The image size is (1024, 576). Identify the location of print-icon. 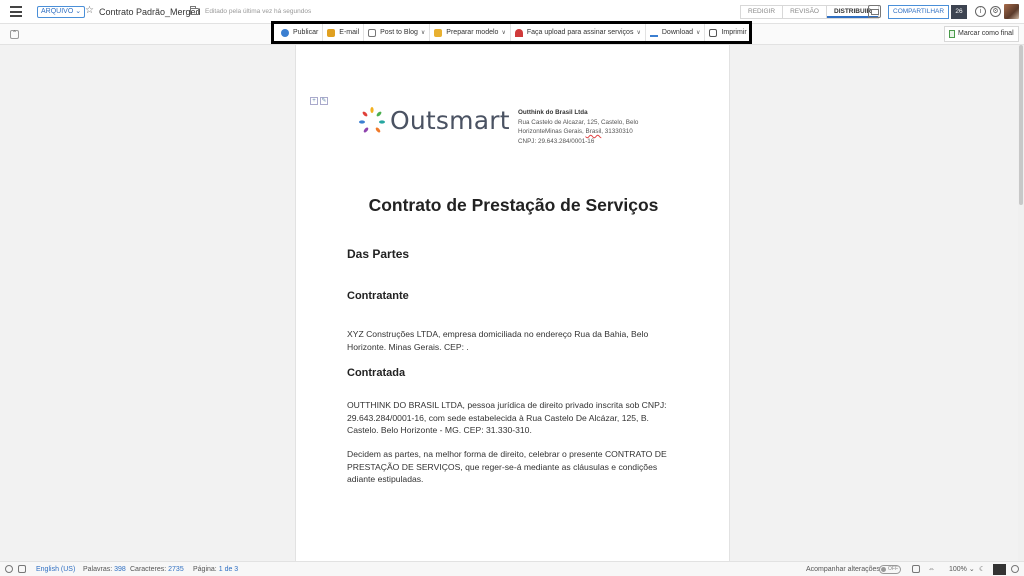
(713, 32).